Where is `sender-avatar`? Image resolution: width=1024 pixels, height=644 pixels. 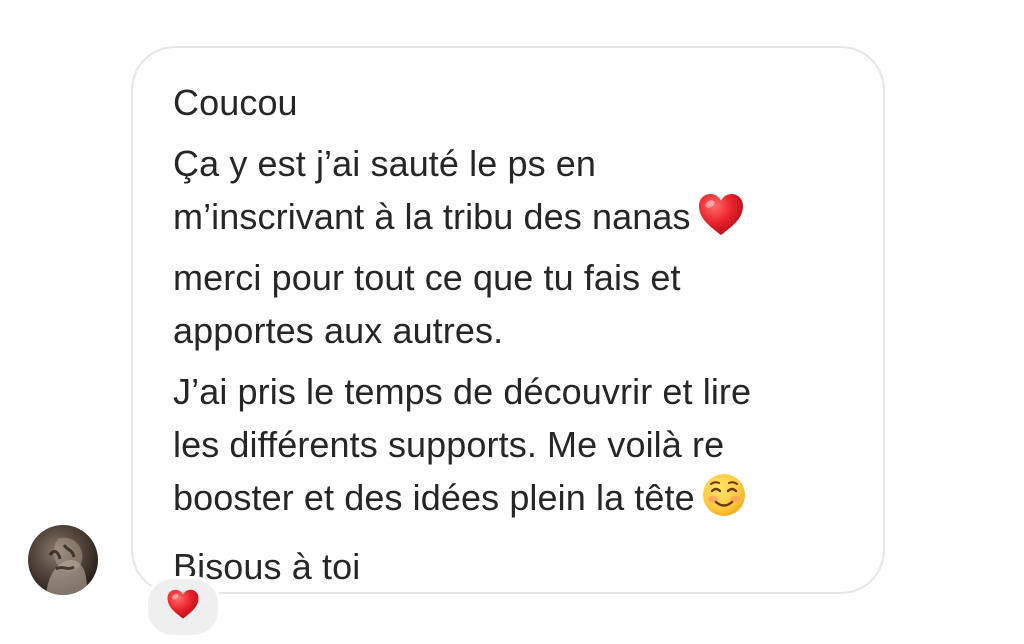 sender-avatar is located at coordinates (63, 560).